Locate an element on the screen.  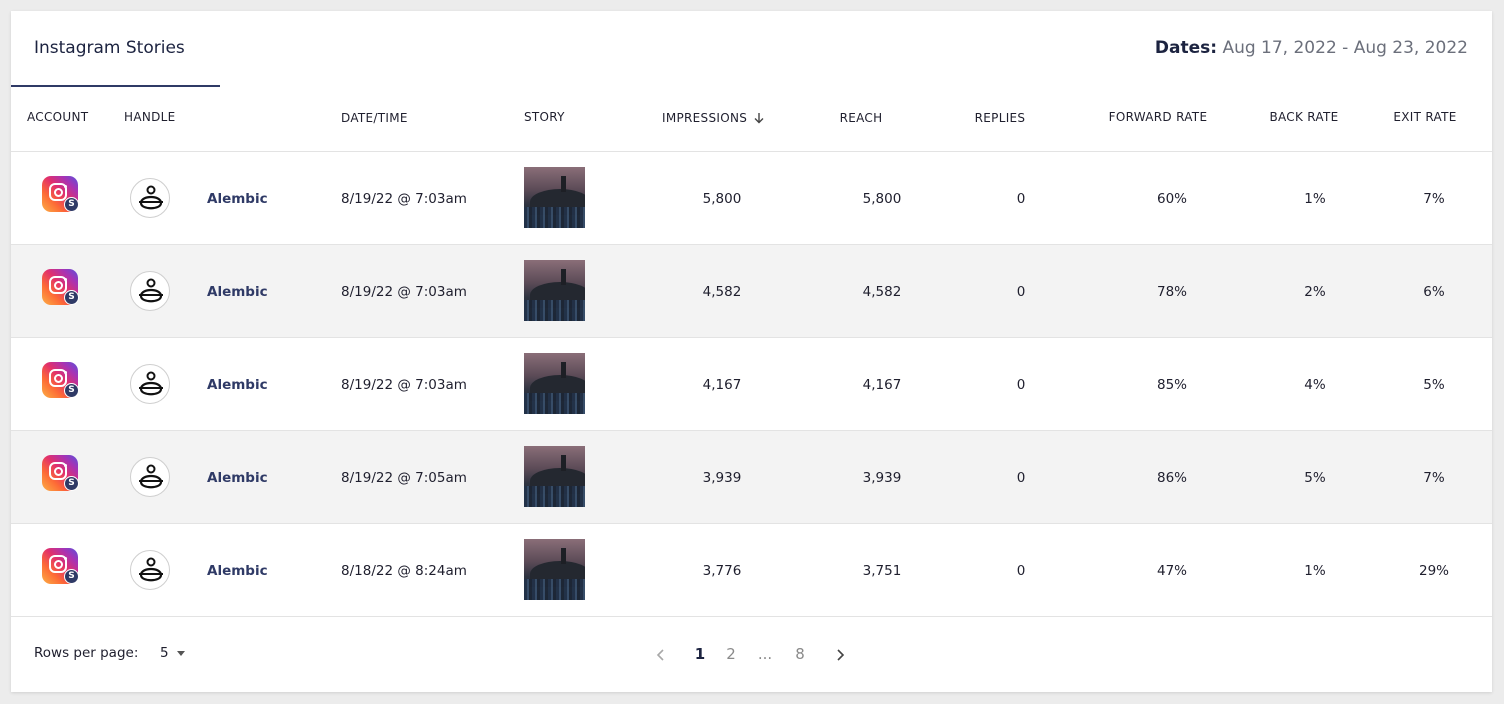
back-rate-cell: 4% is located at coordinates (1315, 384).